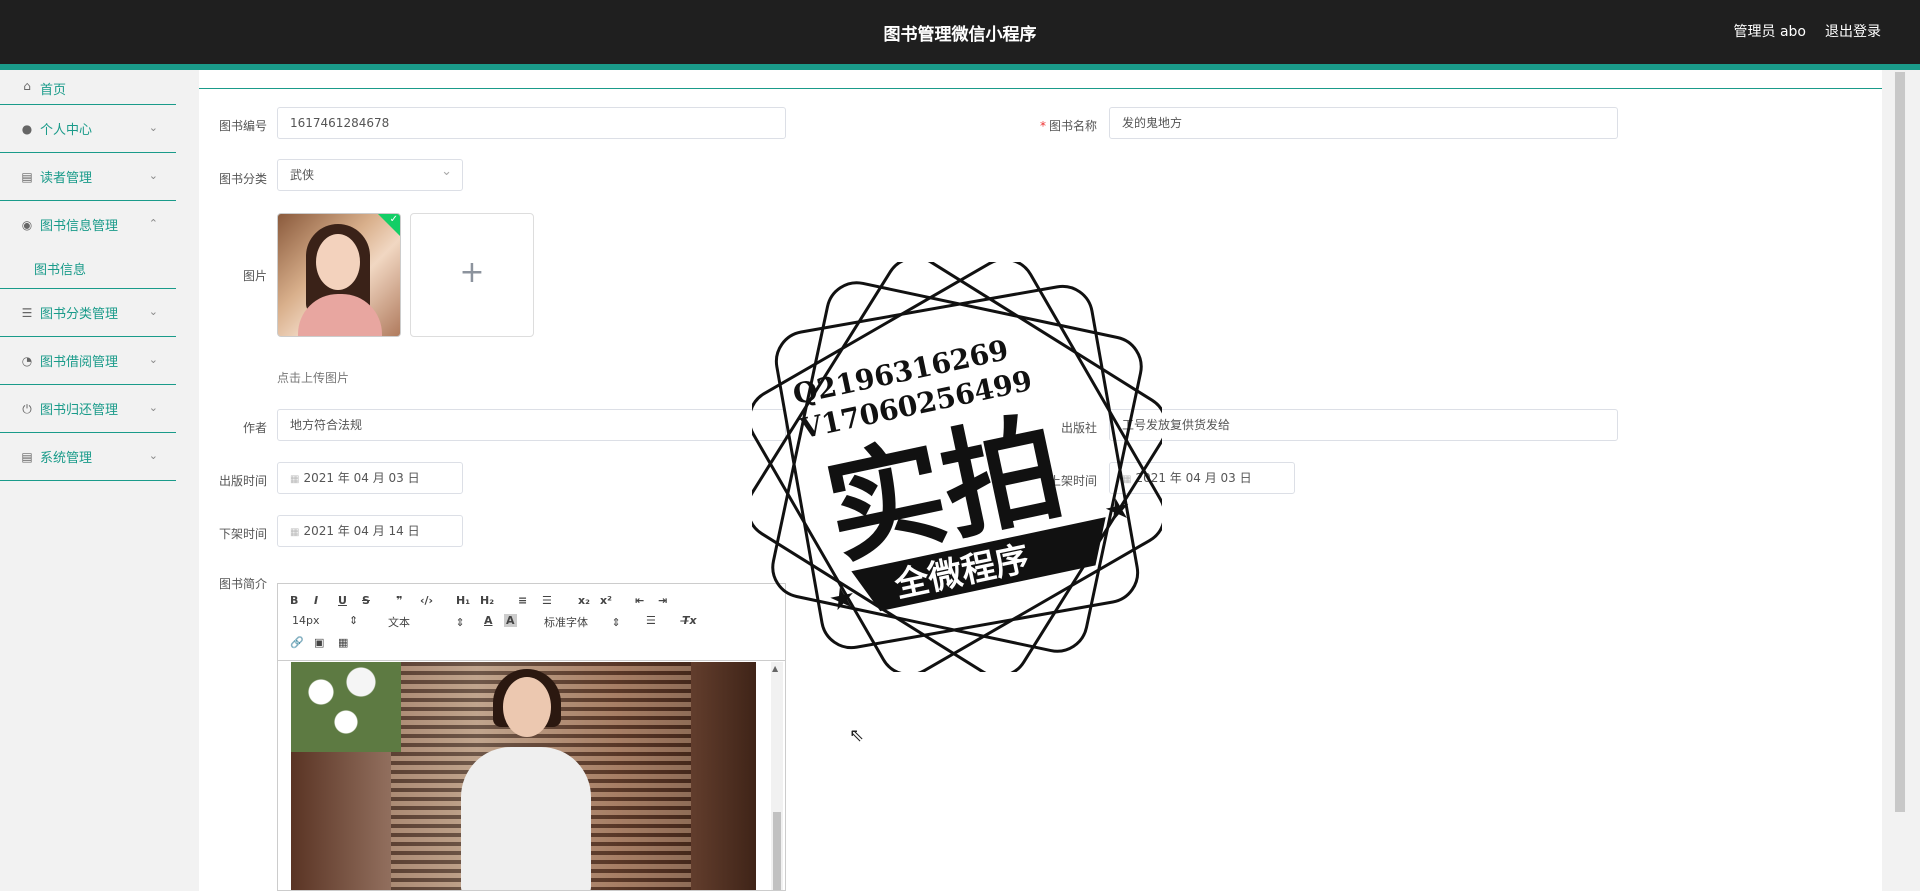  Describe the element at coordinates (426, 622) in the screenshot. I see `text-style-select: 文本 ⇕` at that location.